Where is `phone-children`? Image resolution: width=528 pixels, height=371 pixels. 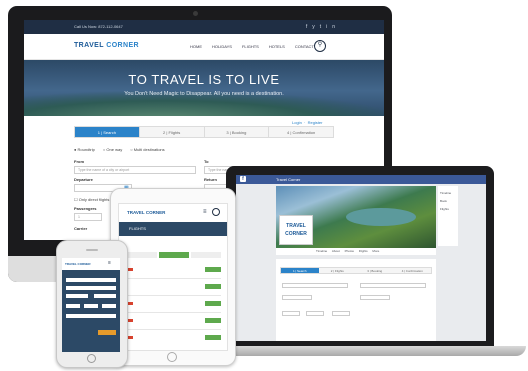
phone-children is located at coordinates (91, 306).